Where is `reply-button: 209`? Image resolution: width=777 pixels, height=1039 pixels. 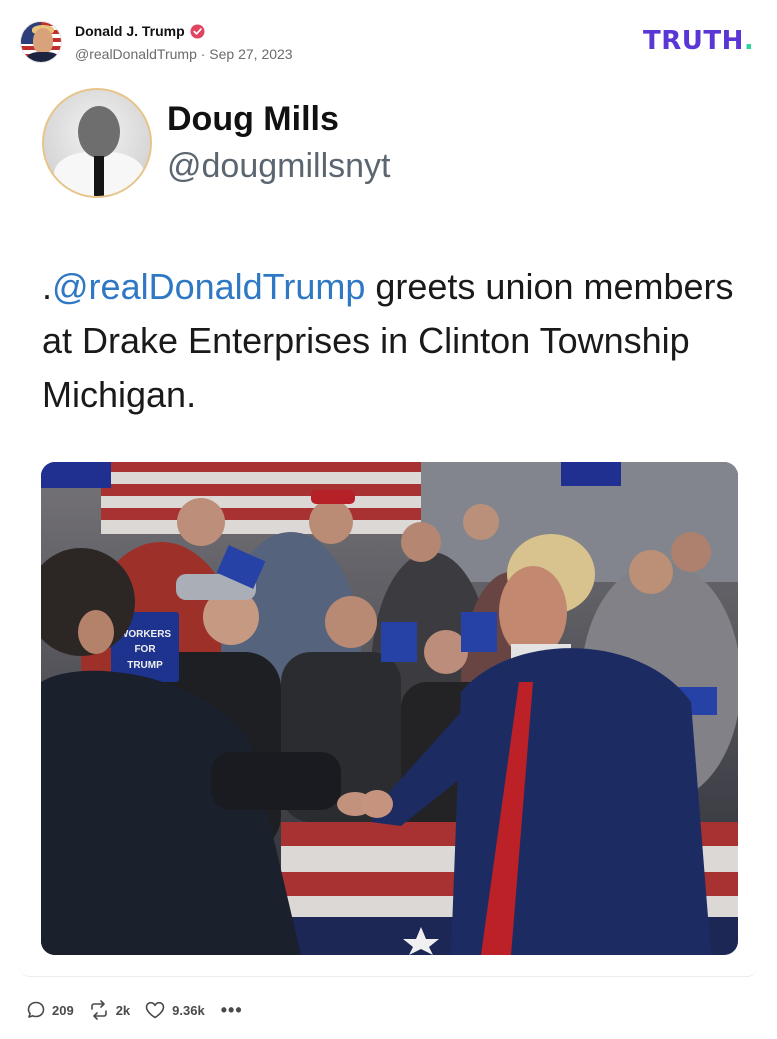
reply-button: 209 is located at coordinates (50, 1010).